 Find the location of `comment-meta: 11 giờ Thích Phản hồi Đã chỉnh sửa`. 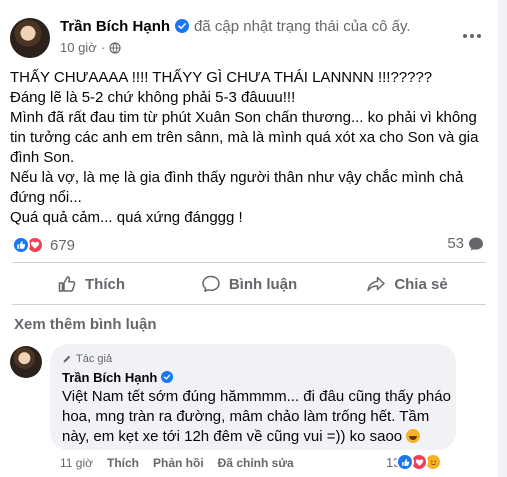

comment-meta: 11 giờ Thích Phản hồi Đã chỉnh sửa is located at coordinates (177, 463).